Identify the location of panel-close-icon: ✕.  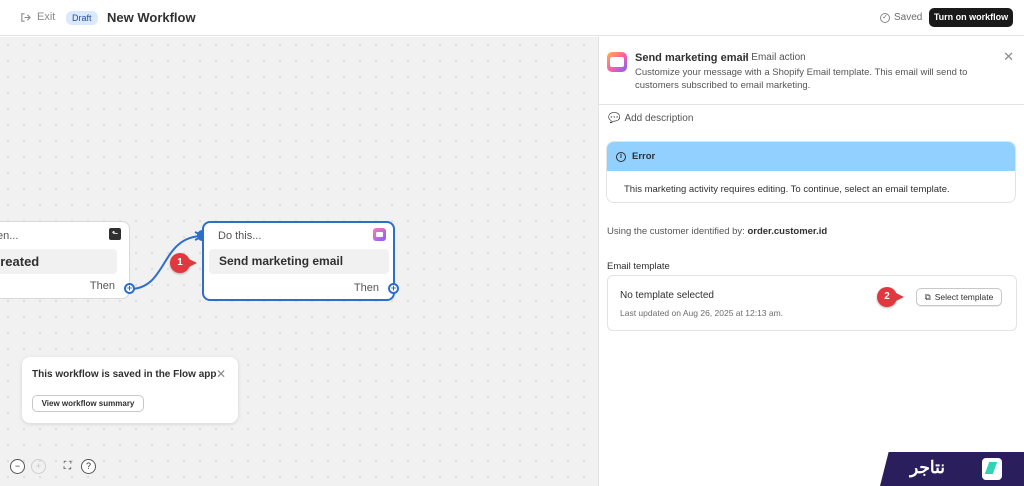
(1008, 57).